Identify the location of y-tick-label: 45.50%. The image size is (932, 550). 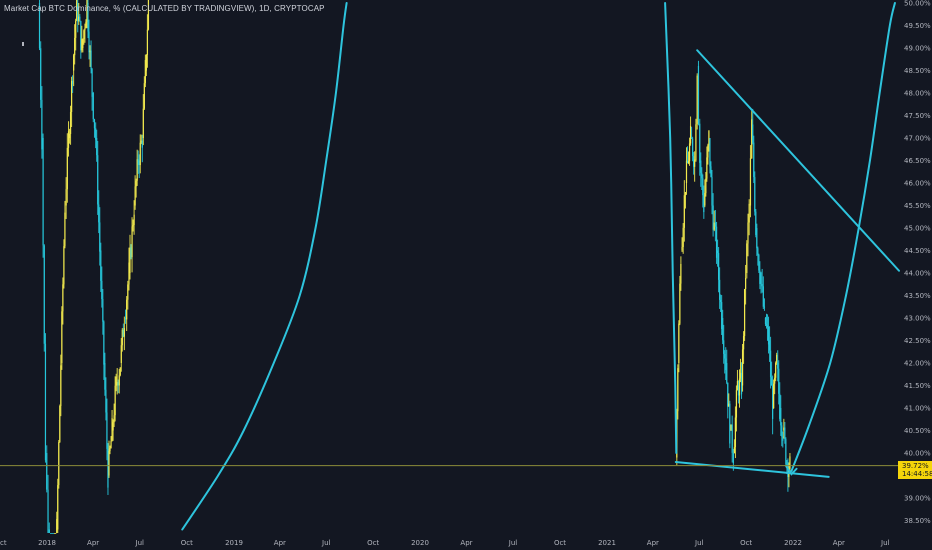
(917, 206).